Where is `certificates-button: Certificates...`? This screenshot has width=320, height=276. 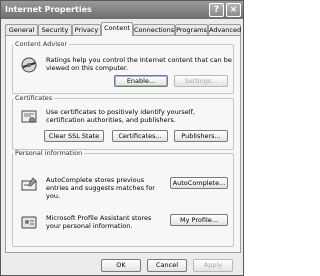
certificates-button: Certificates... is located at coordinates (140, 136).